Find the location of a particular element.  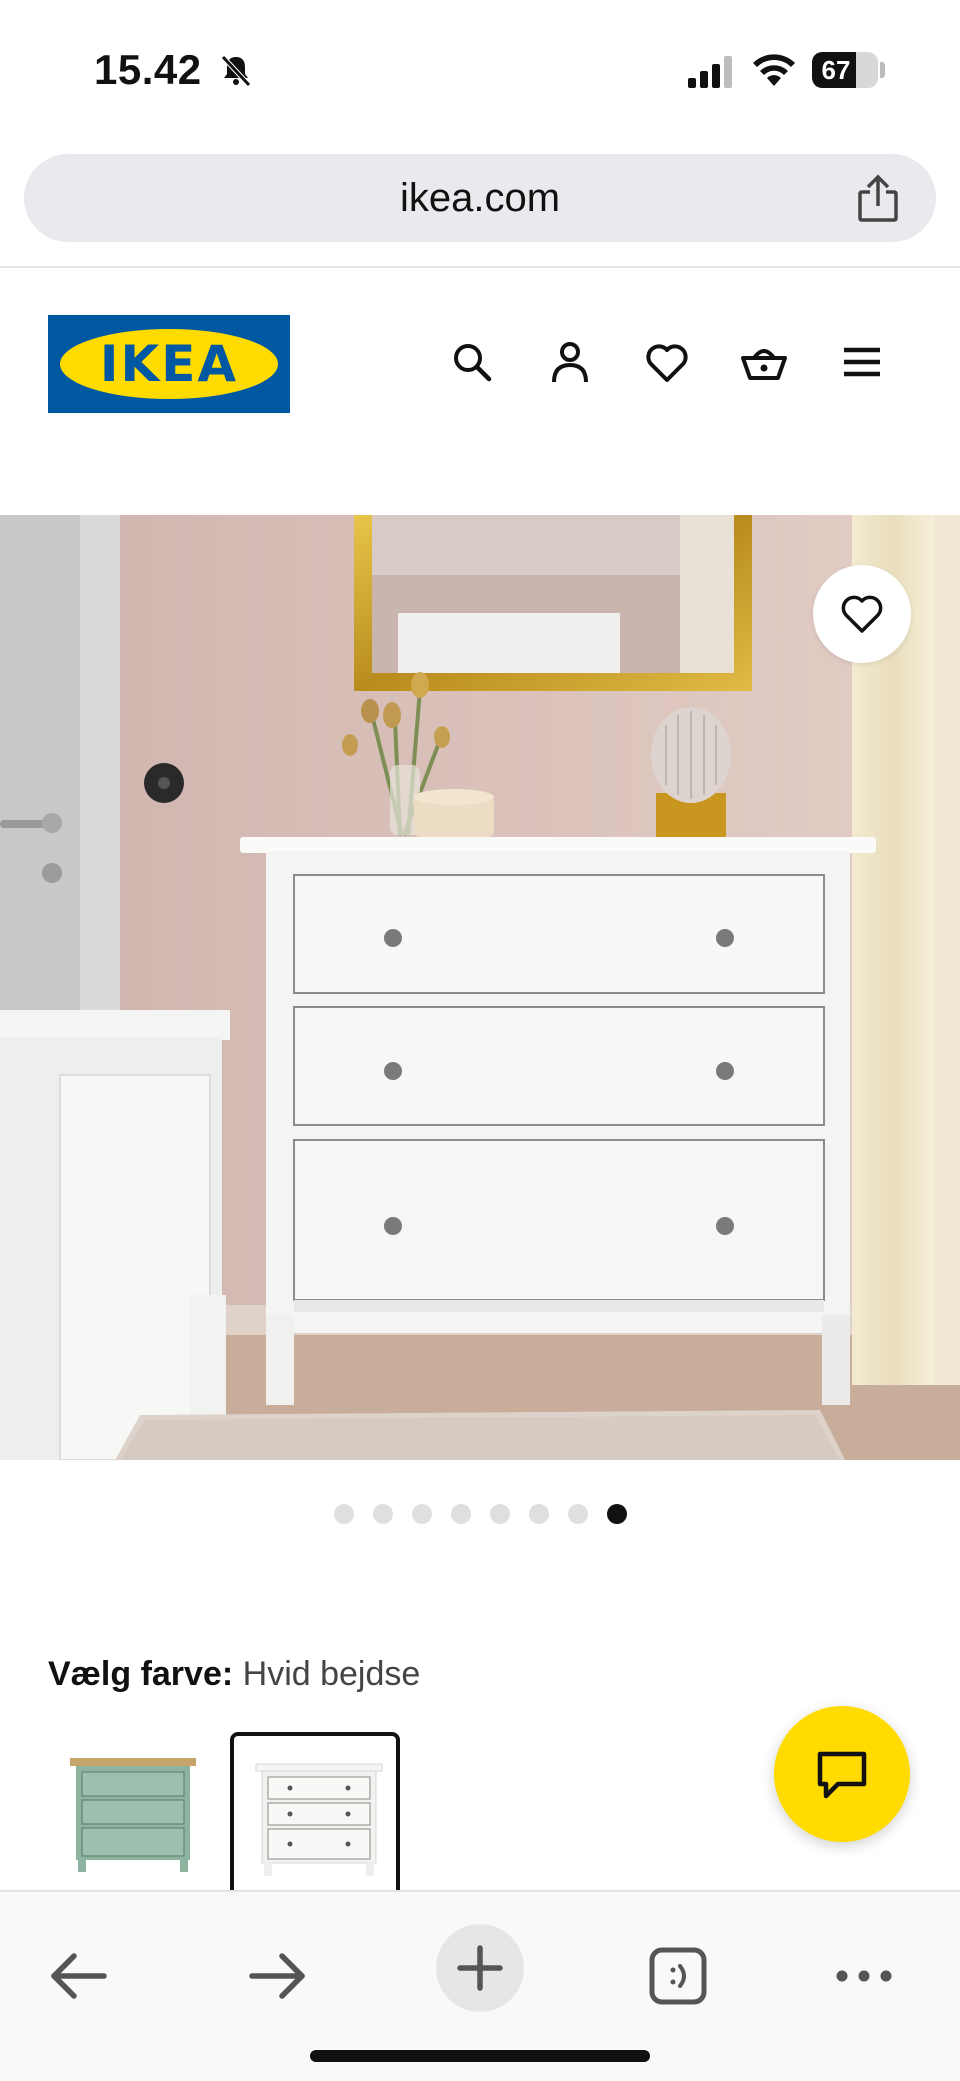

forward-arrow-icon is located at coordinates (278, 1976).